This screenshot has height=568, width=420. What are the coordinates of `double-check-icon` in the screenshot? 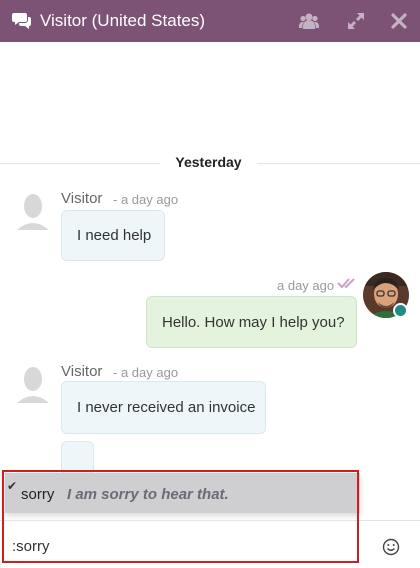 It's located at (346, 283).